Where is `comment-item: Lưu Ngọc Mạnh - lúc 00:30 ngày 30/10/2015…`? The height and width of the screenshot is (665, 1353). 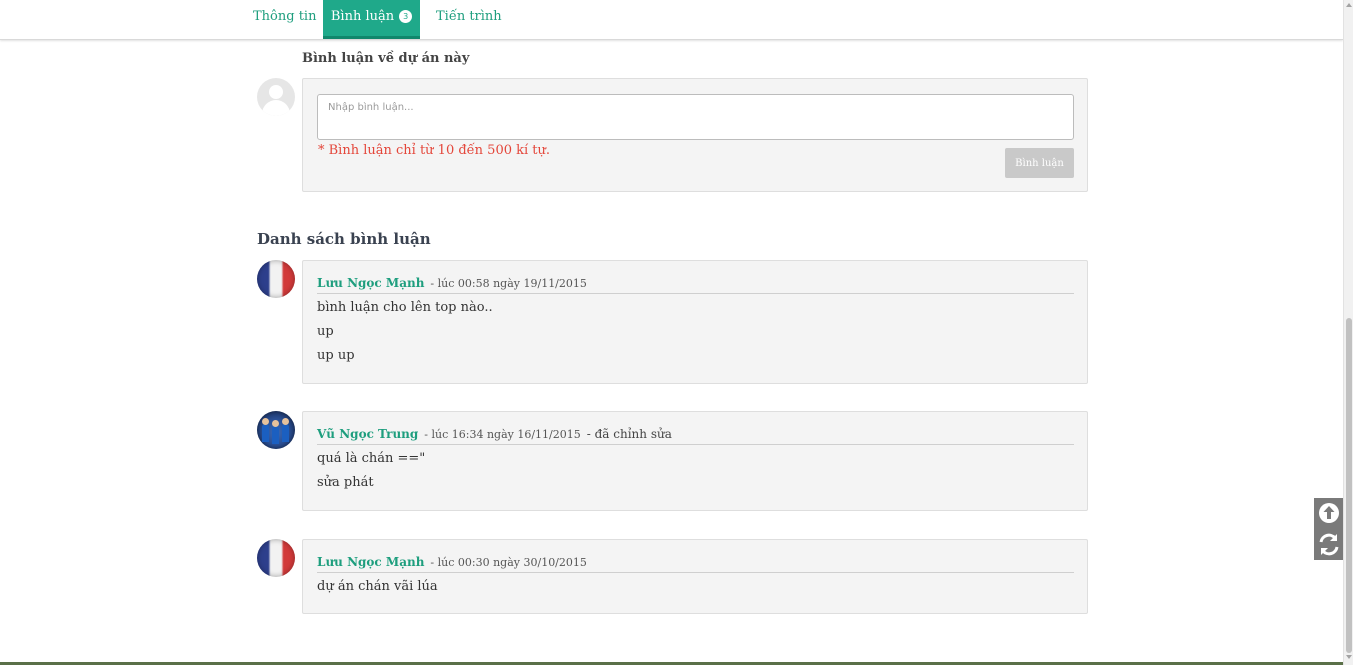
comment-item: Lưu Ngọc Mạnh - lúc 00:30 ngày 30/10/2015… is located at coordinates (695, 576).